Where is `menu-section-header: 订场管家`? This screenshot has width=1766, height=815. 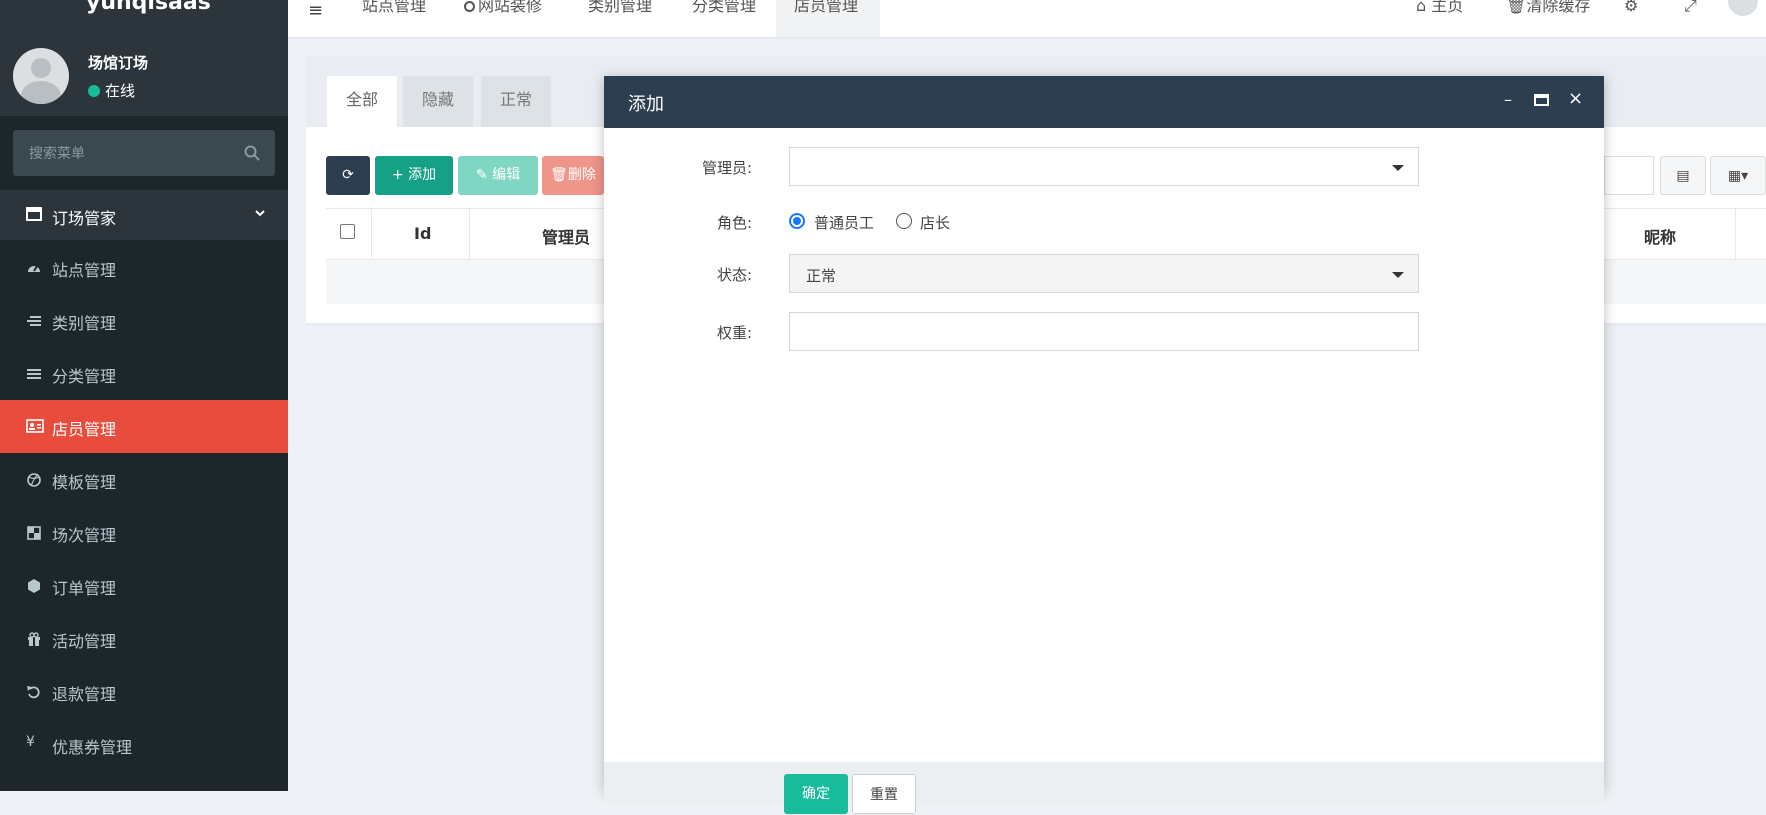 menu-section-header: 订场管家 is located at coordinates (144, 215).